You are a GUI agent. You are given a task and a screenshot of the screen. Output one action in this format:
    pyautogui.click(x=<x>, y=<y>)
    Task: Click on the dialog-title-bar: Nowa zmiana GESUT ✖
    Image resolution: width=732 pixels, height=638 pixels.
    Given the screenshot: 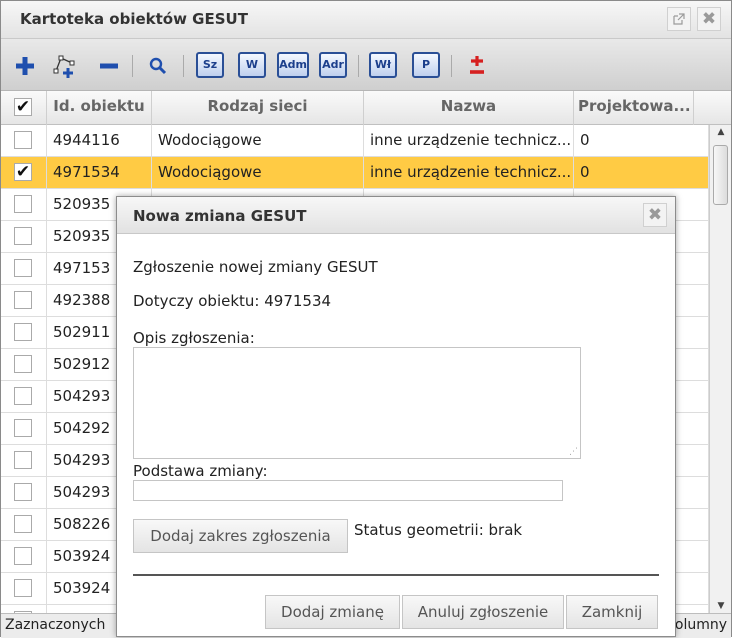 What is the action you would take?
    pyautogui.click(x=396, y=215)
    